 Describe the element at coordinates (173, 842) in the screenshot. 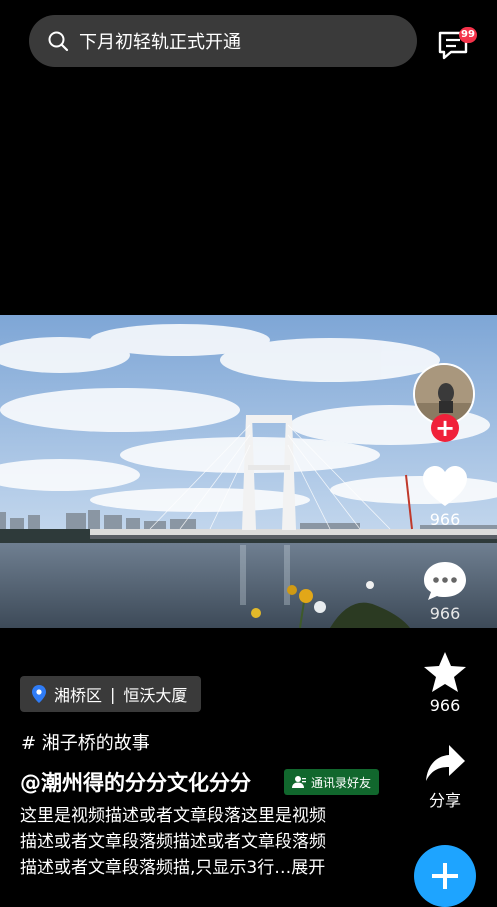

I see `description-line: 描述或者文章段落频描述或者文章段落频` at that location.